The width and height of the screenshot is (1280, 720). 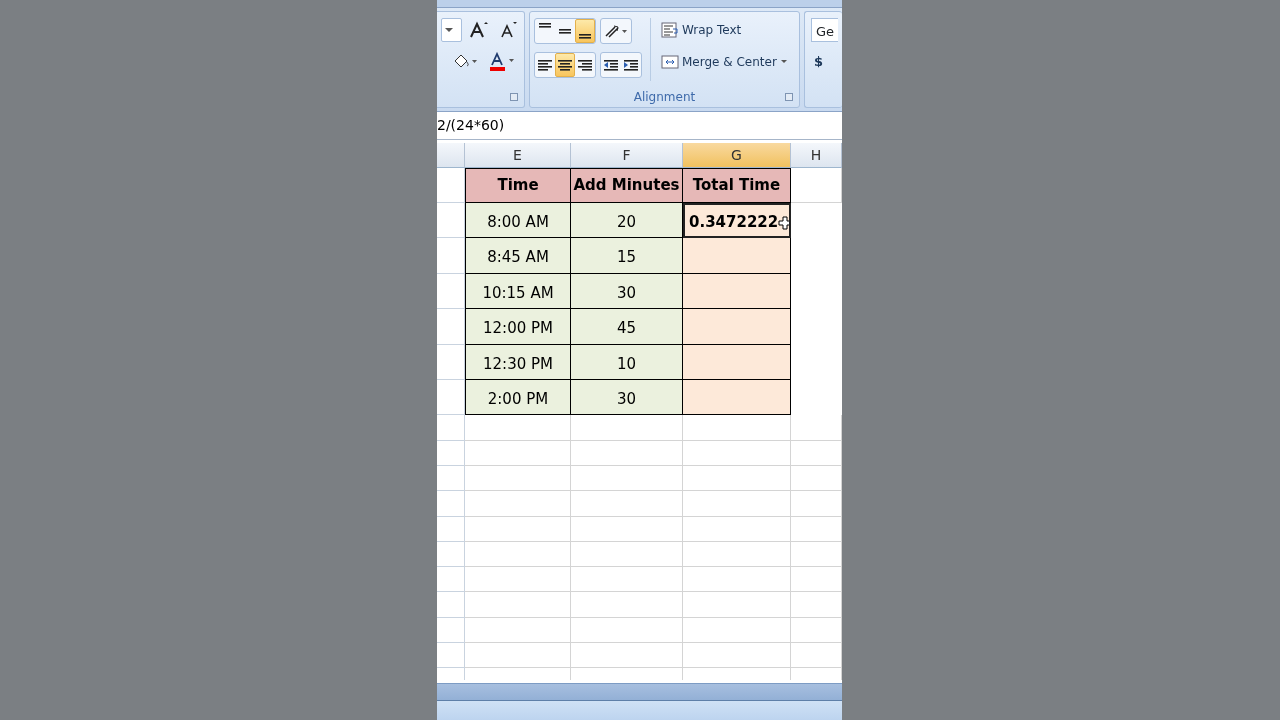 I want to click on align-center-icon, so click(x=565, y=65).